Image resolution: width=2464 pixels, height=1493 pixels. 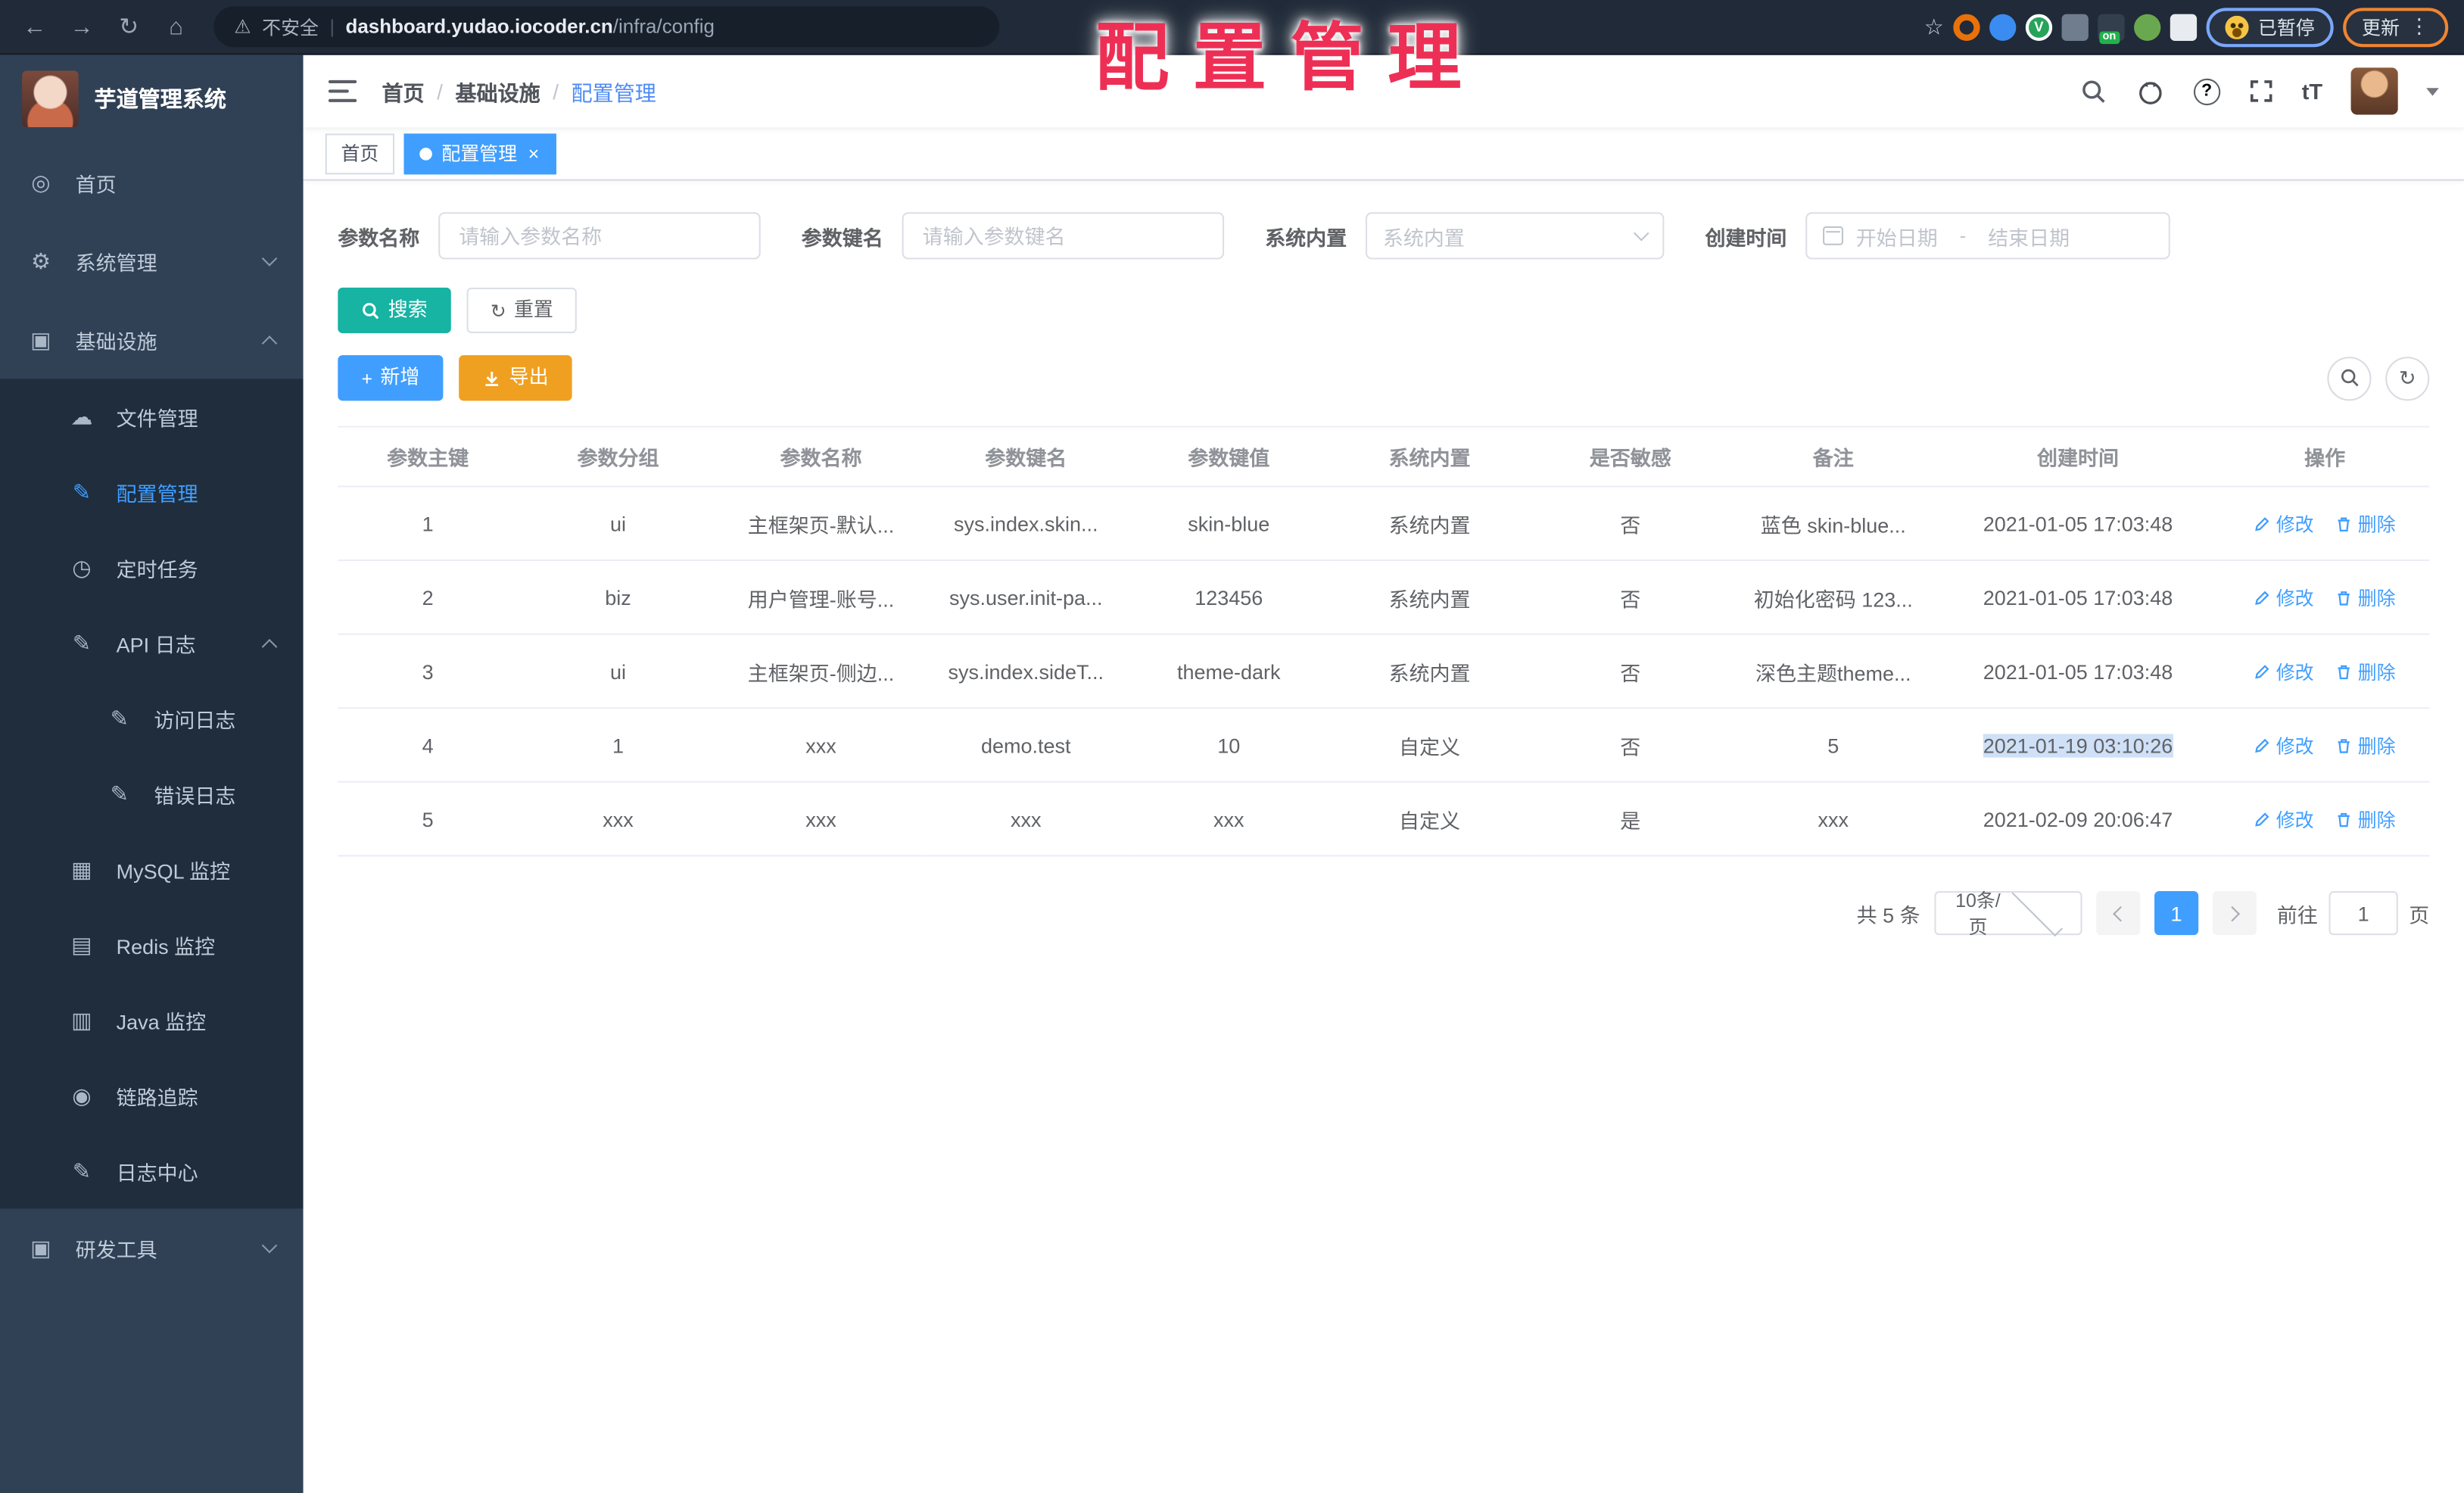 I want to click on extension-grid-icon, so click(x=2075, y=27).